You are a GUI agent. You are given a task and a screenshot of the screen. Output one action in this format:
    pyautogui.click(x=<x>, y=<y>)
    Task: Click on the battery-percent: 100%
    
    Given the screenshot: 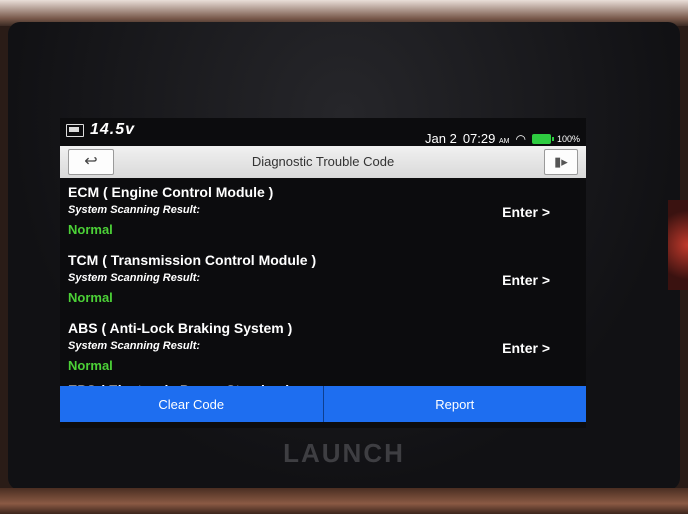 What is the action you would take?
    pyautogui.click(x=568, y=138)
    